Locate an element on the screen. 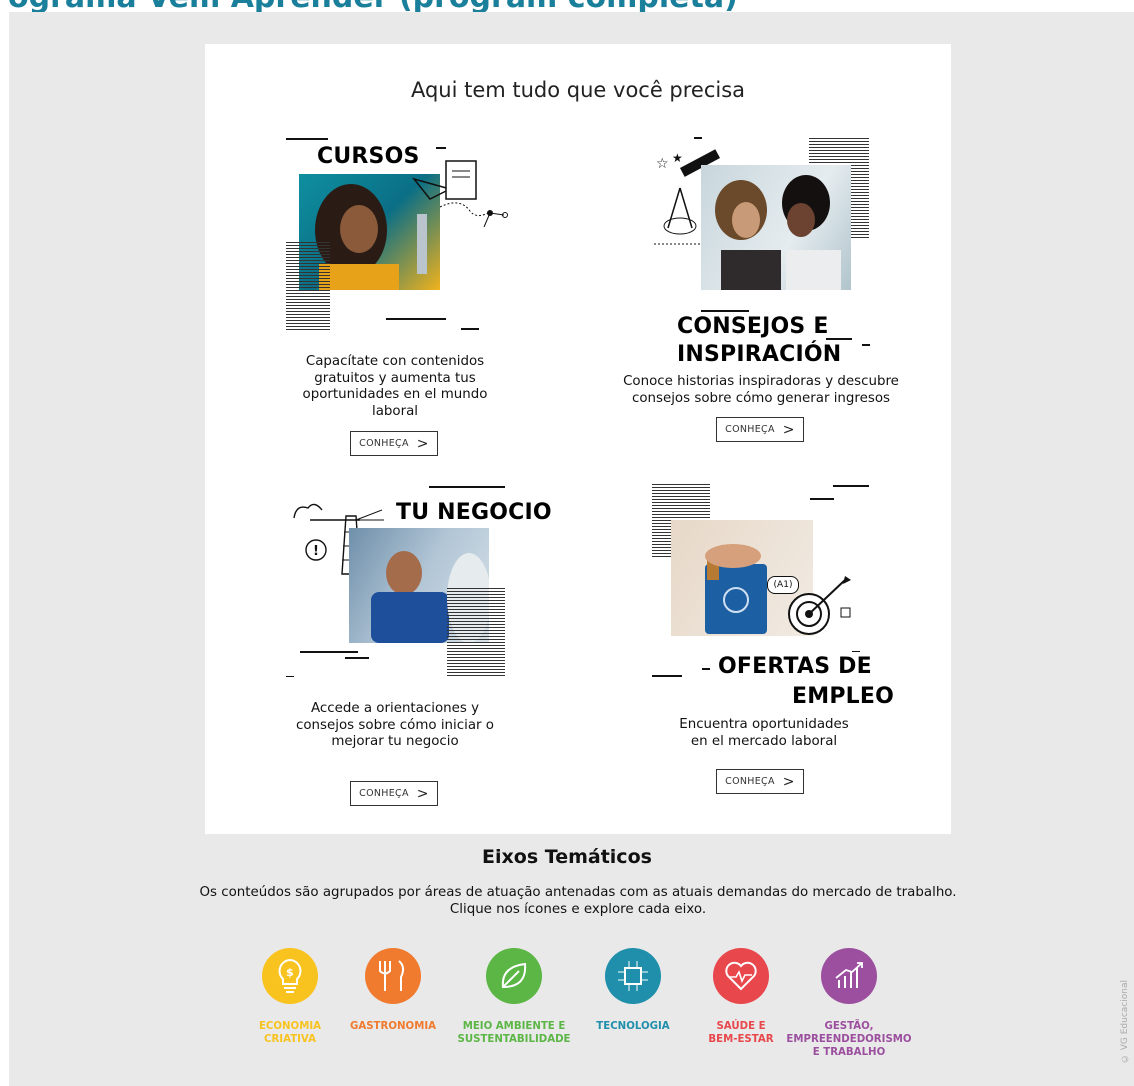  circuit-chip-icon is located at coordinates (633, 976).